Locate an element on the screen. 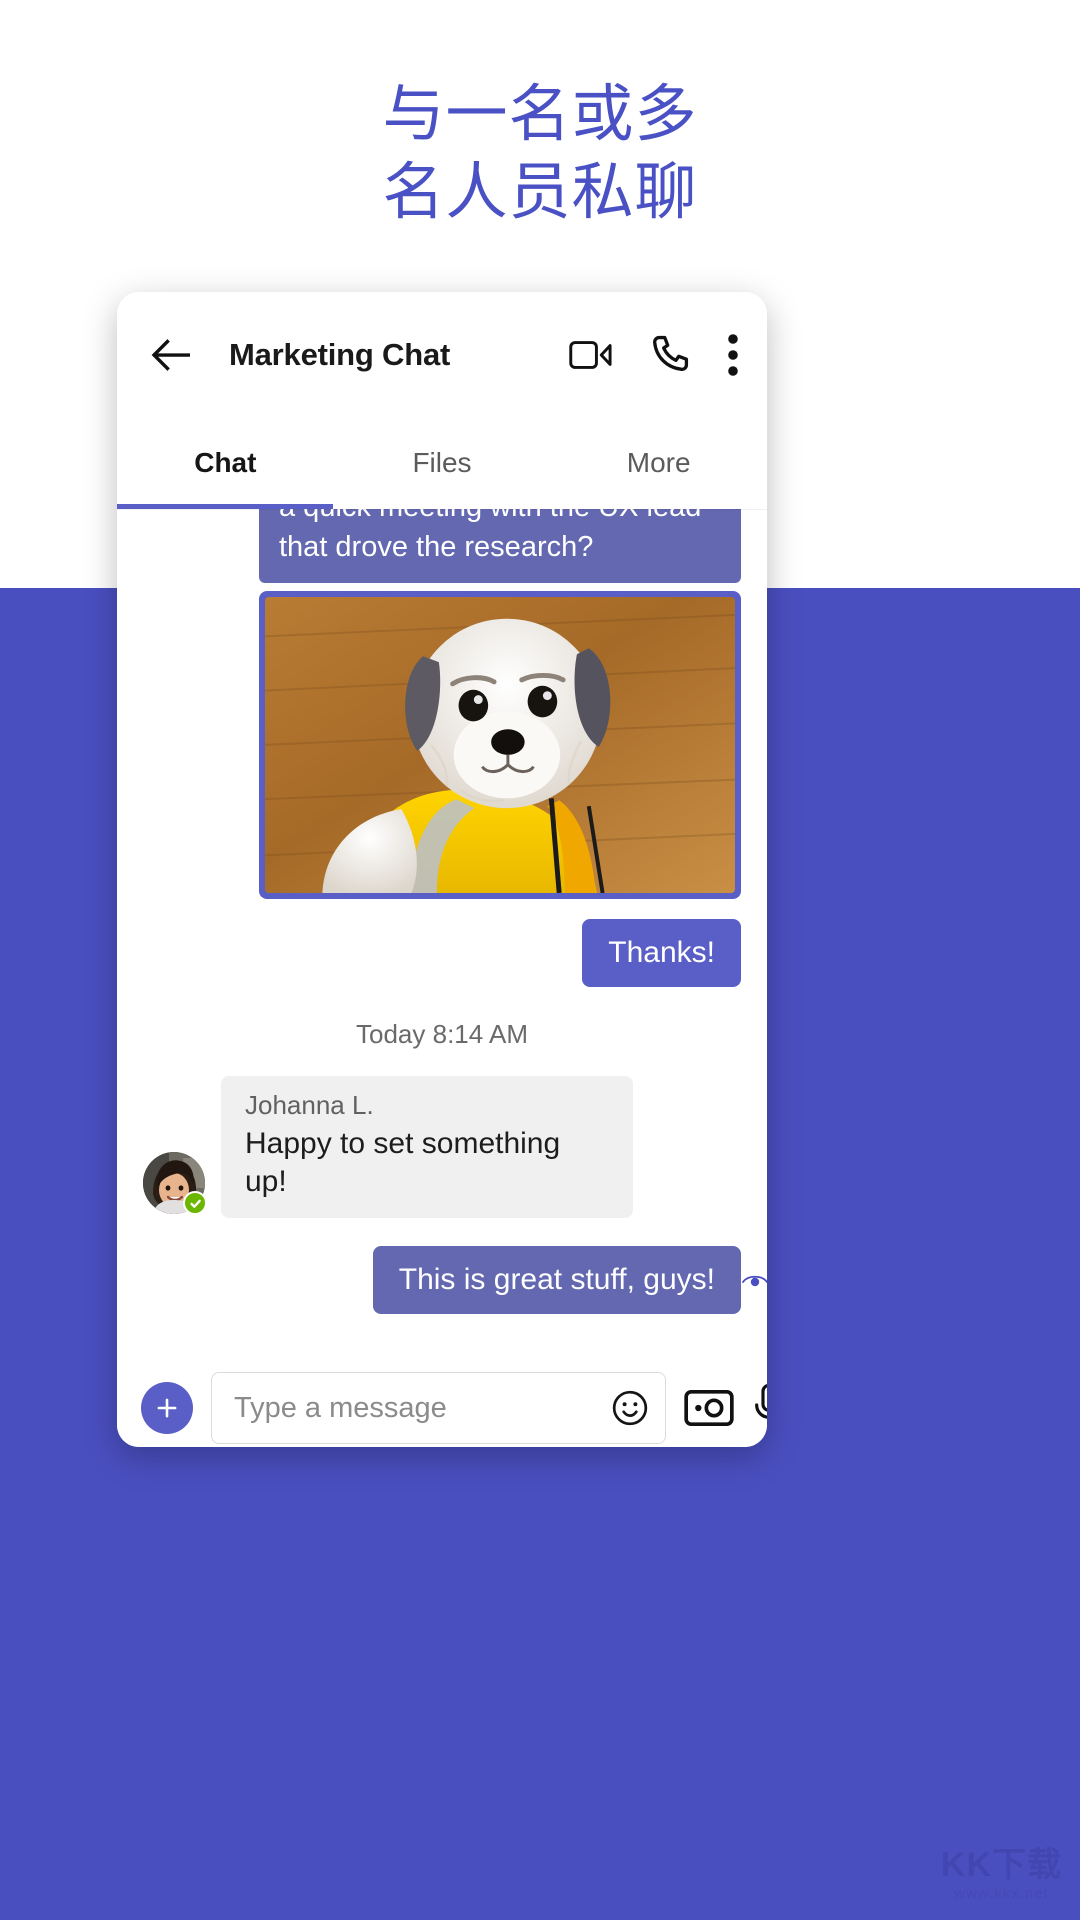 The width and height of the screenshot is (1080, 1920). check-icon is located at coordinates (195, 1203).